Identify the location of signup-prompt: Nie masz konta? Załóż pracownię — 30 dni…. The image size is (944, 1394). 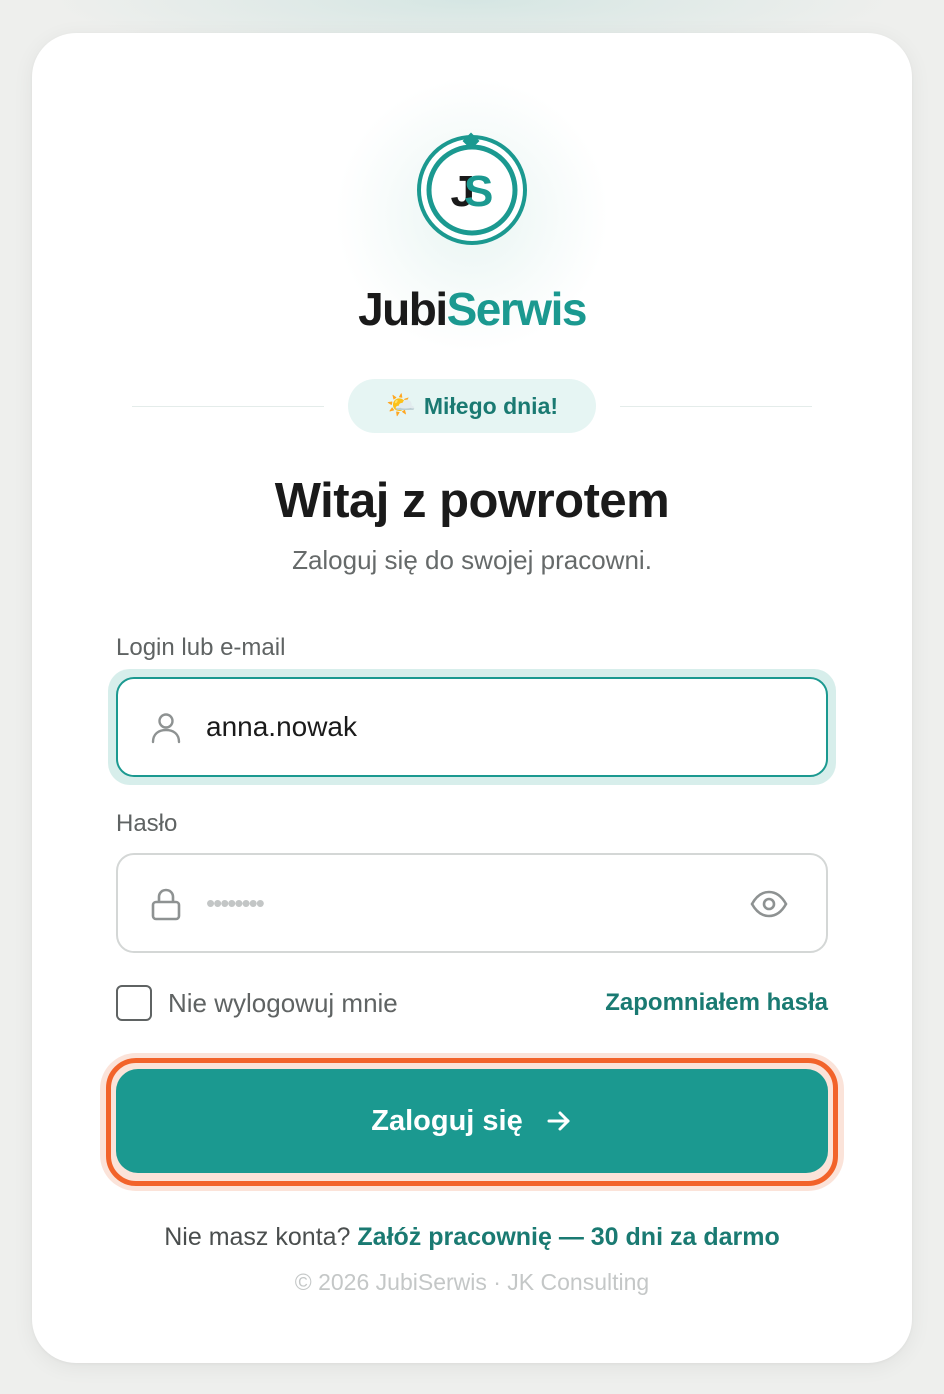
(472, 1237).